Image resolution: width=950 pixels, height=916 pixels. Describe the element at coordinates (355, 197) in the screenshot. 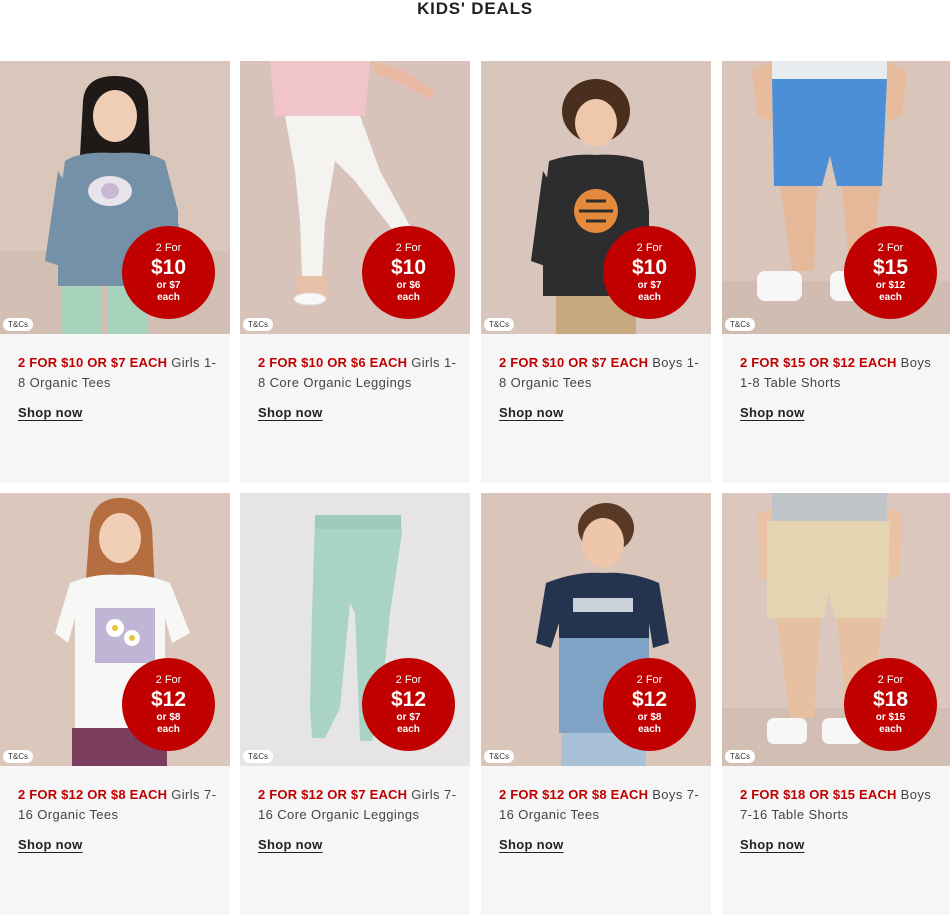

I see `product-image: 2 For $10 or $6 each T&Cs` at that location.